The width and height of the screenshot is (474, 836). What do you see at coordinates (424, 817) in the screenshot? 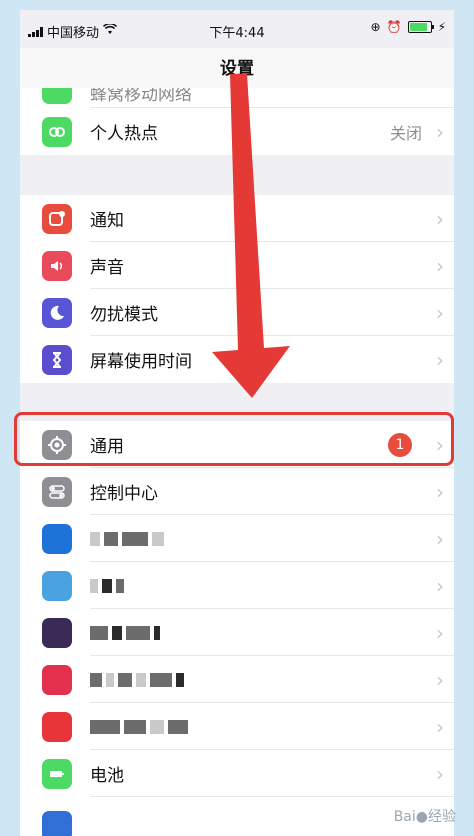
I see `watermark-logo: Bai●经验` at bounding box center [424, 817].